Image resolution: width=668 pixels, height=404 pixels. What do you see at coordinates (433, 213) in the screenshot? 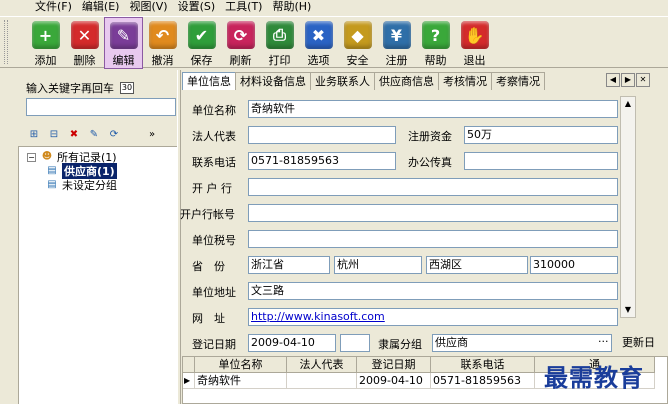
I see `account-field` at bounding box center [433, 213].